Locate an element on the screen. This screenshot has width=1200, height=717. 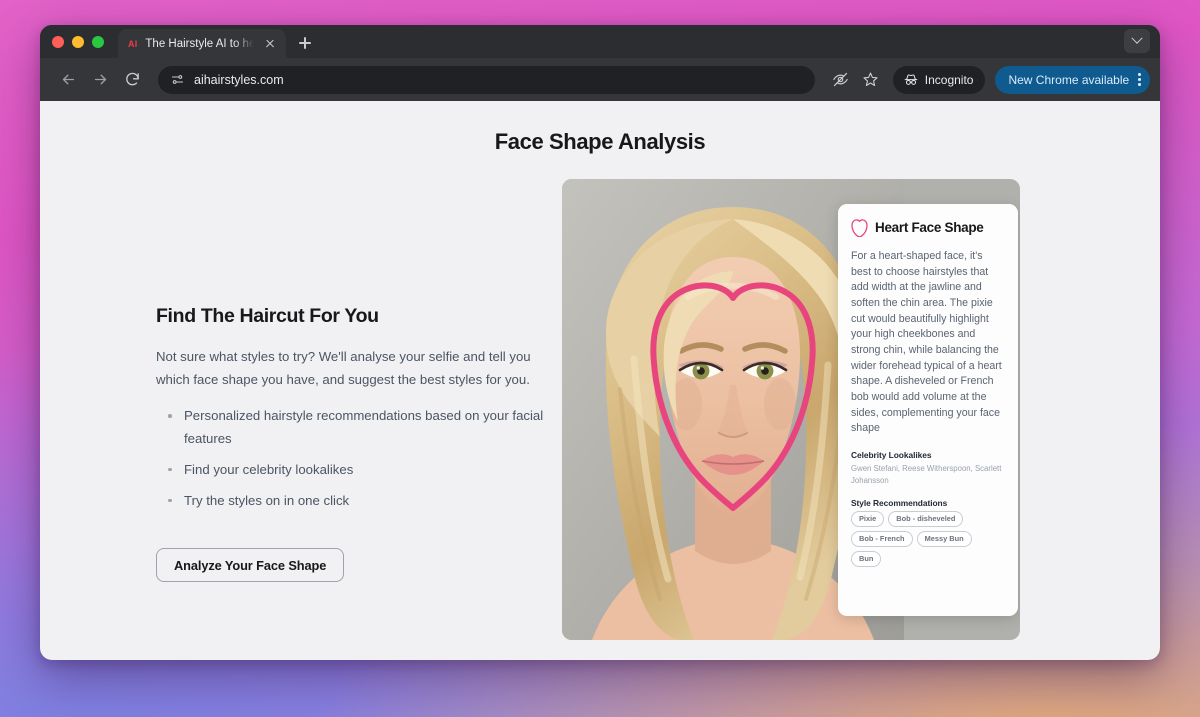
style-chip: Pixie is located at coordinates (868, 519).